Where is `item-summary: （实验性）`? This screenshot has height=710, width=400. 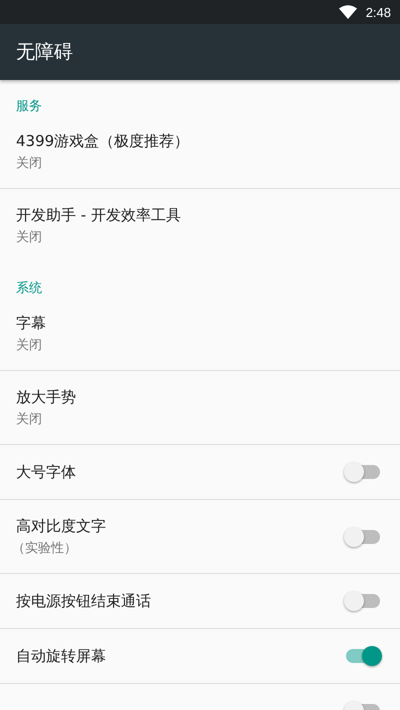 item-summary: （实验性） is located at coordinates (45, 548).